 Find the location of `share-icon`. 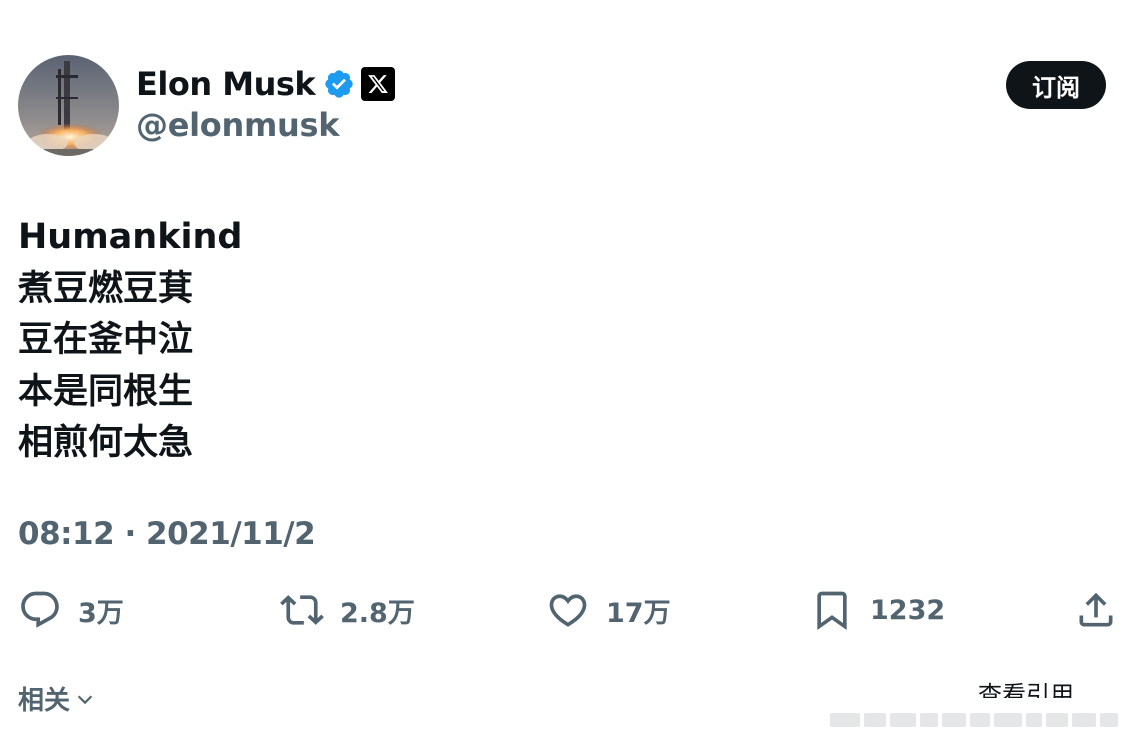

share-icon is located at coordinates (1096, 609).